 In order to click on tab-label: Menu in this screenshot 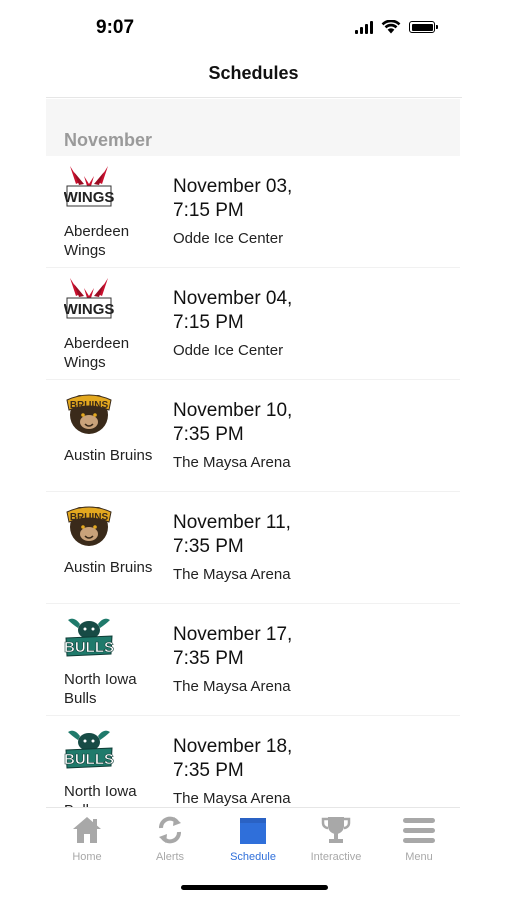, I will do `click(419, 857)`.